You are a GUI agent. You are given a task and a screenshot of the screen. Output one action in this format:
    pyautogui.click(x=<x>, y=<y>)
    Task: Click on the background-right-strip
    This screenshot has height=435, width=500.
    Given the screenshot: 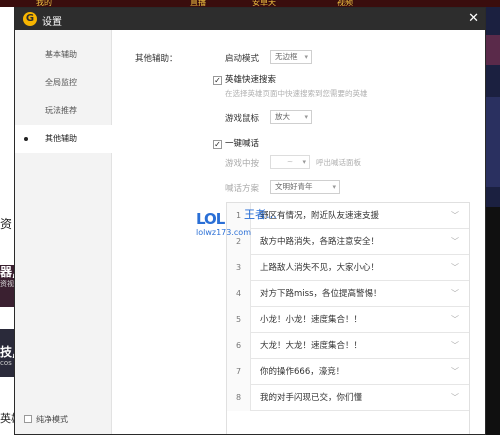 What is the action you would take?
    pyautogui.click(x=493, y=221)
    